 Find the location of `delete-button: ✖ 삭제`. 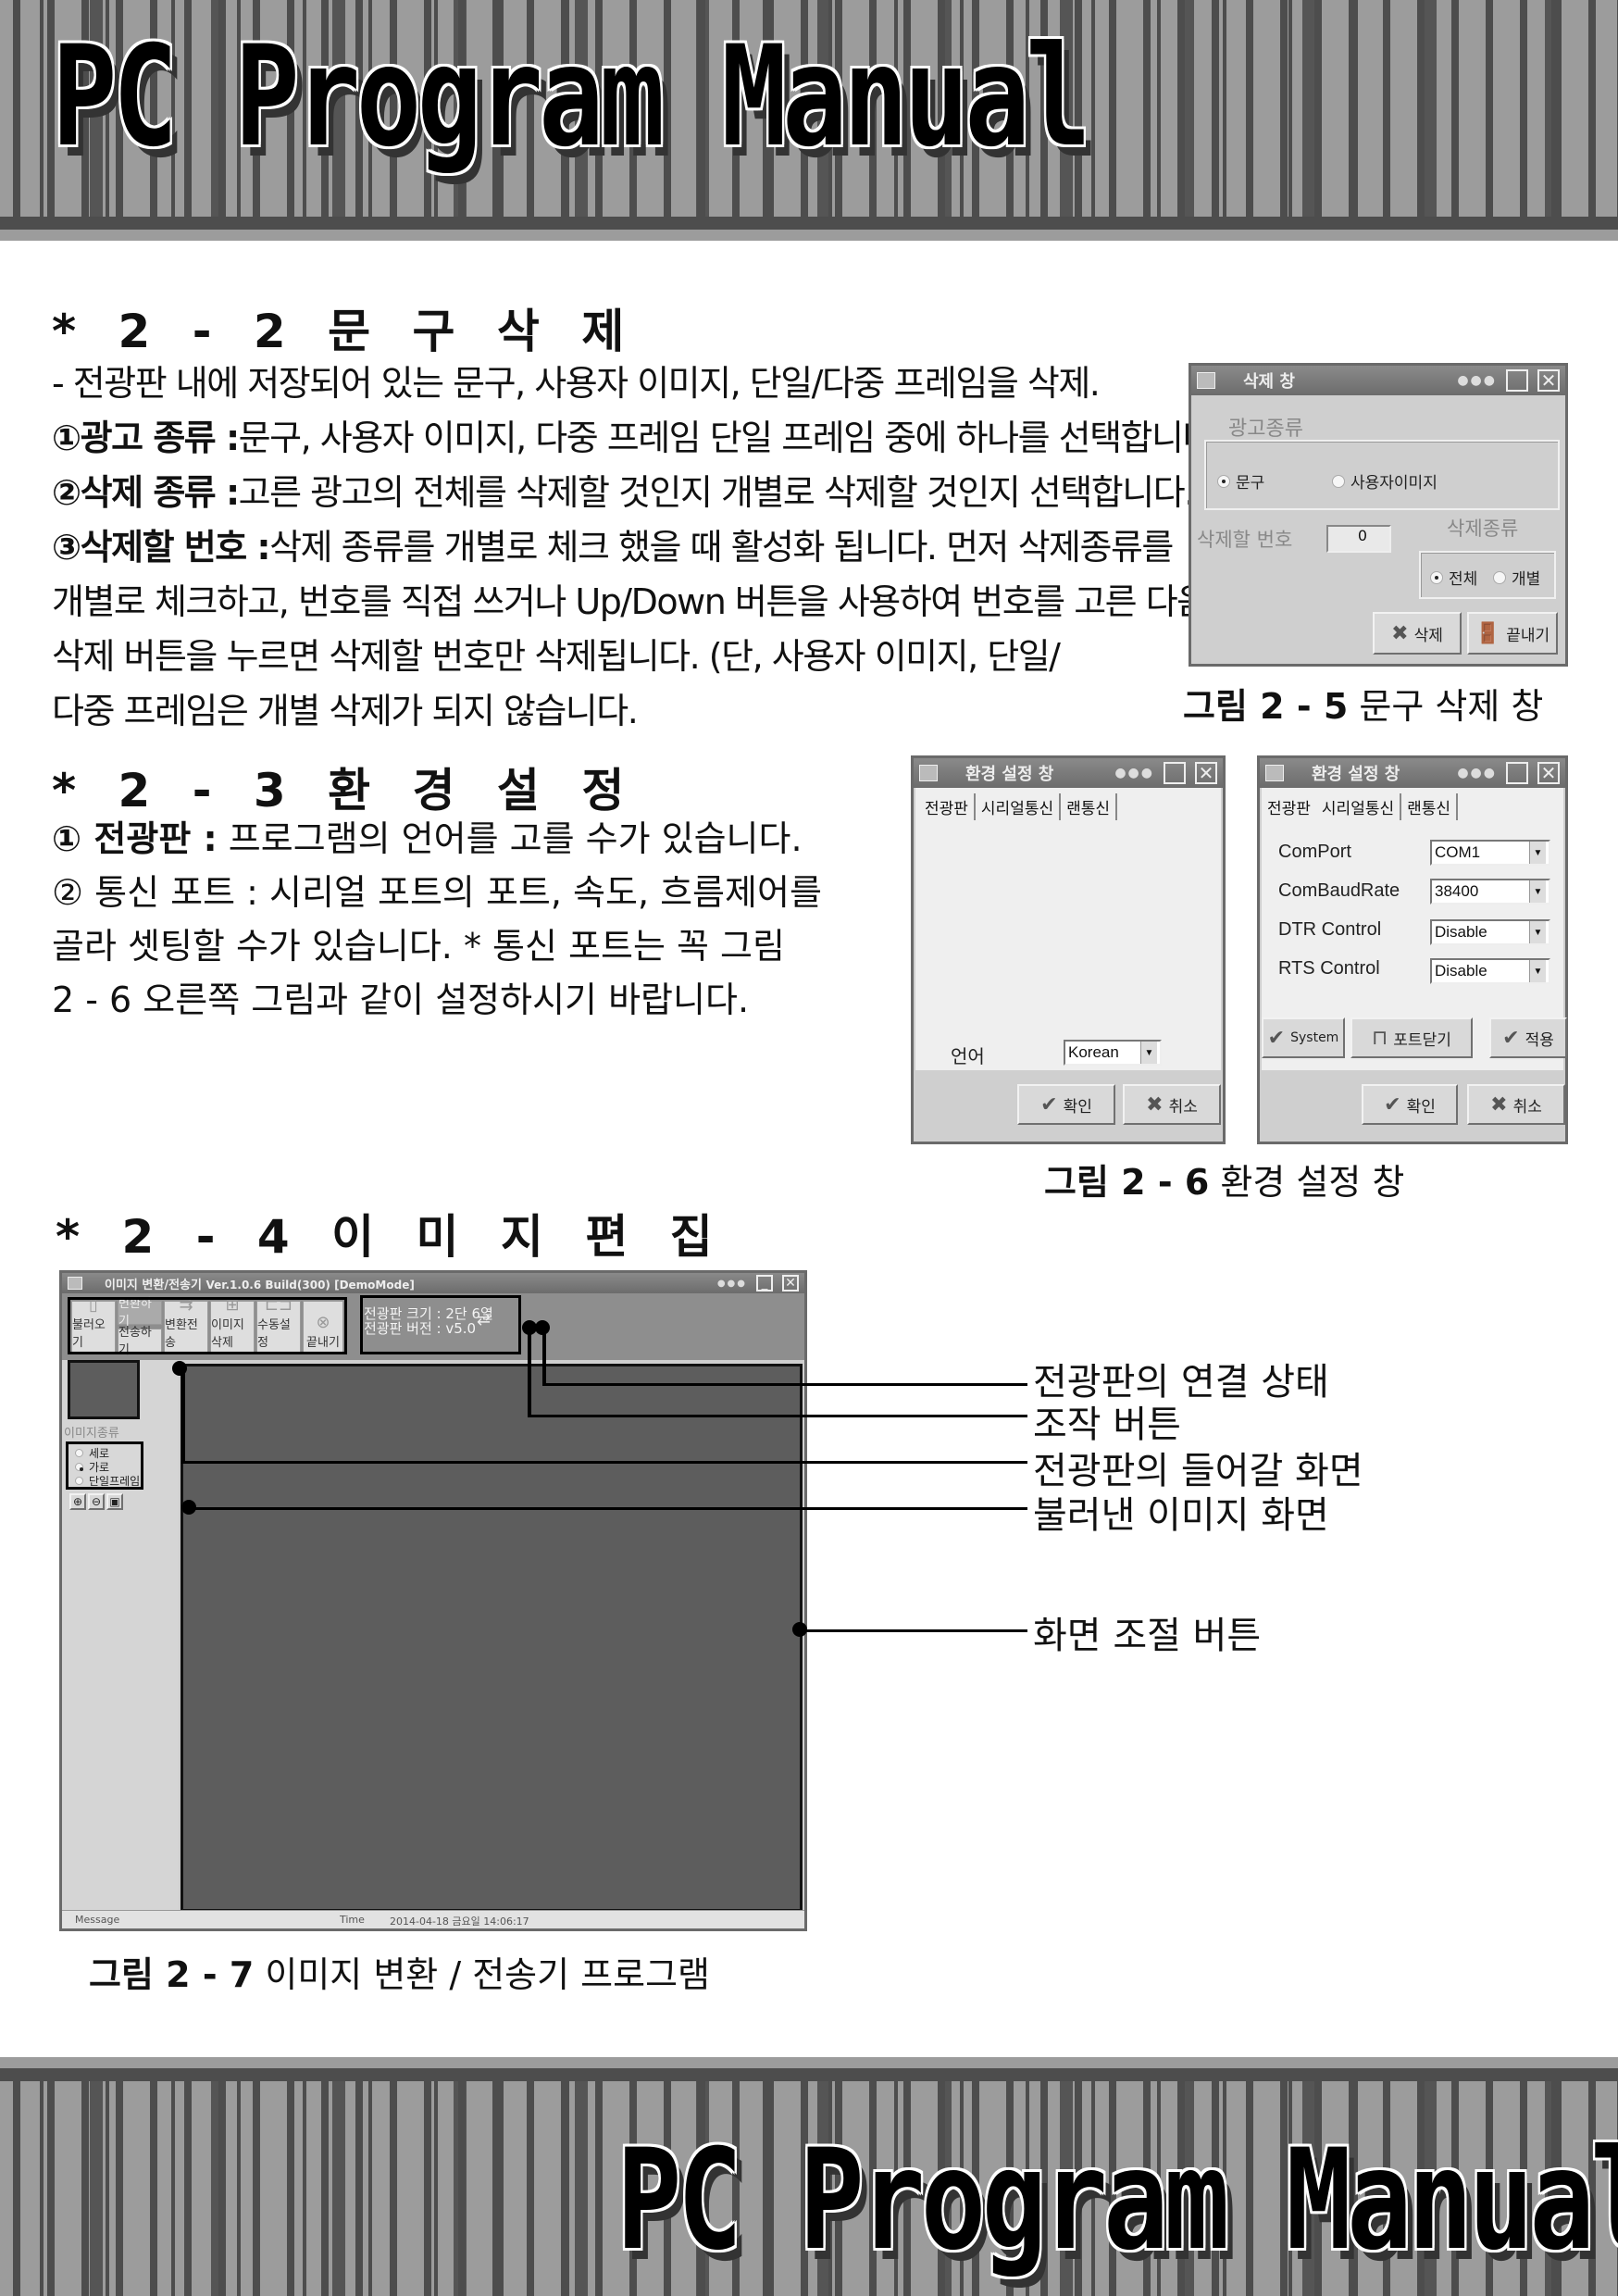

delete-button: ✖ 삭제 is located at coordinates (1417, 633).